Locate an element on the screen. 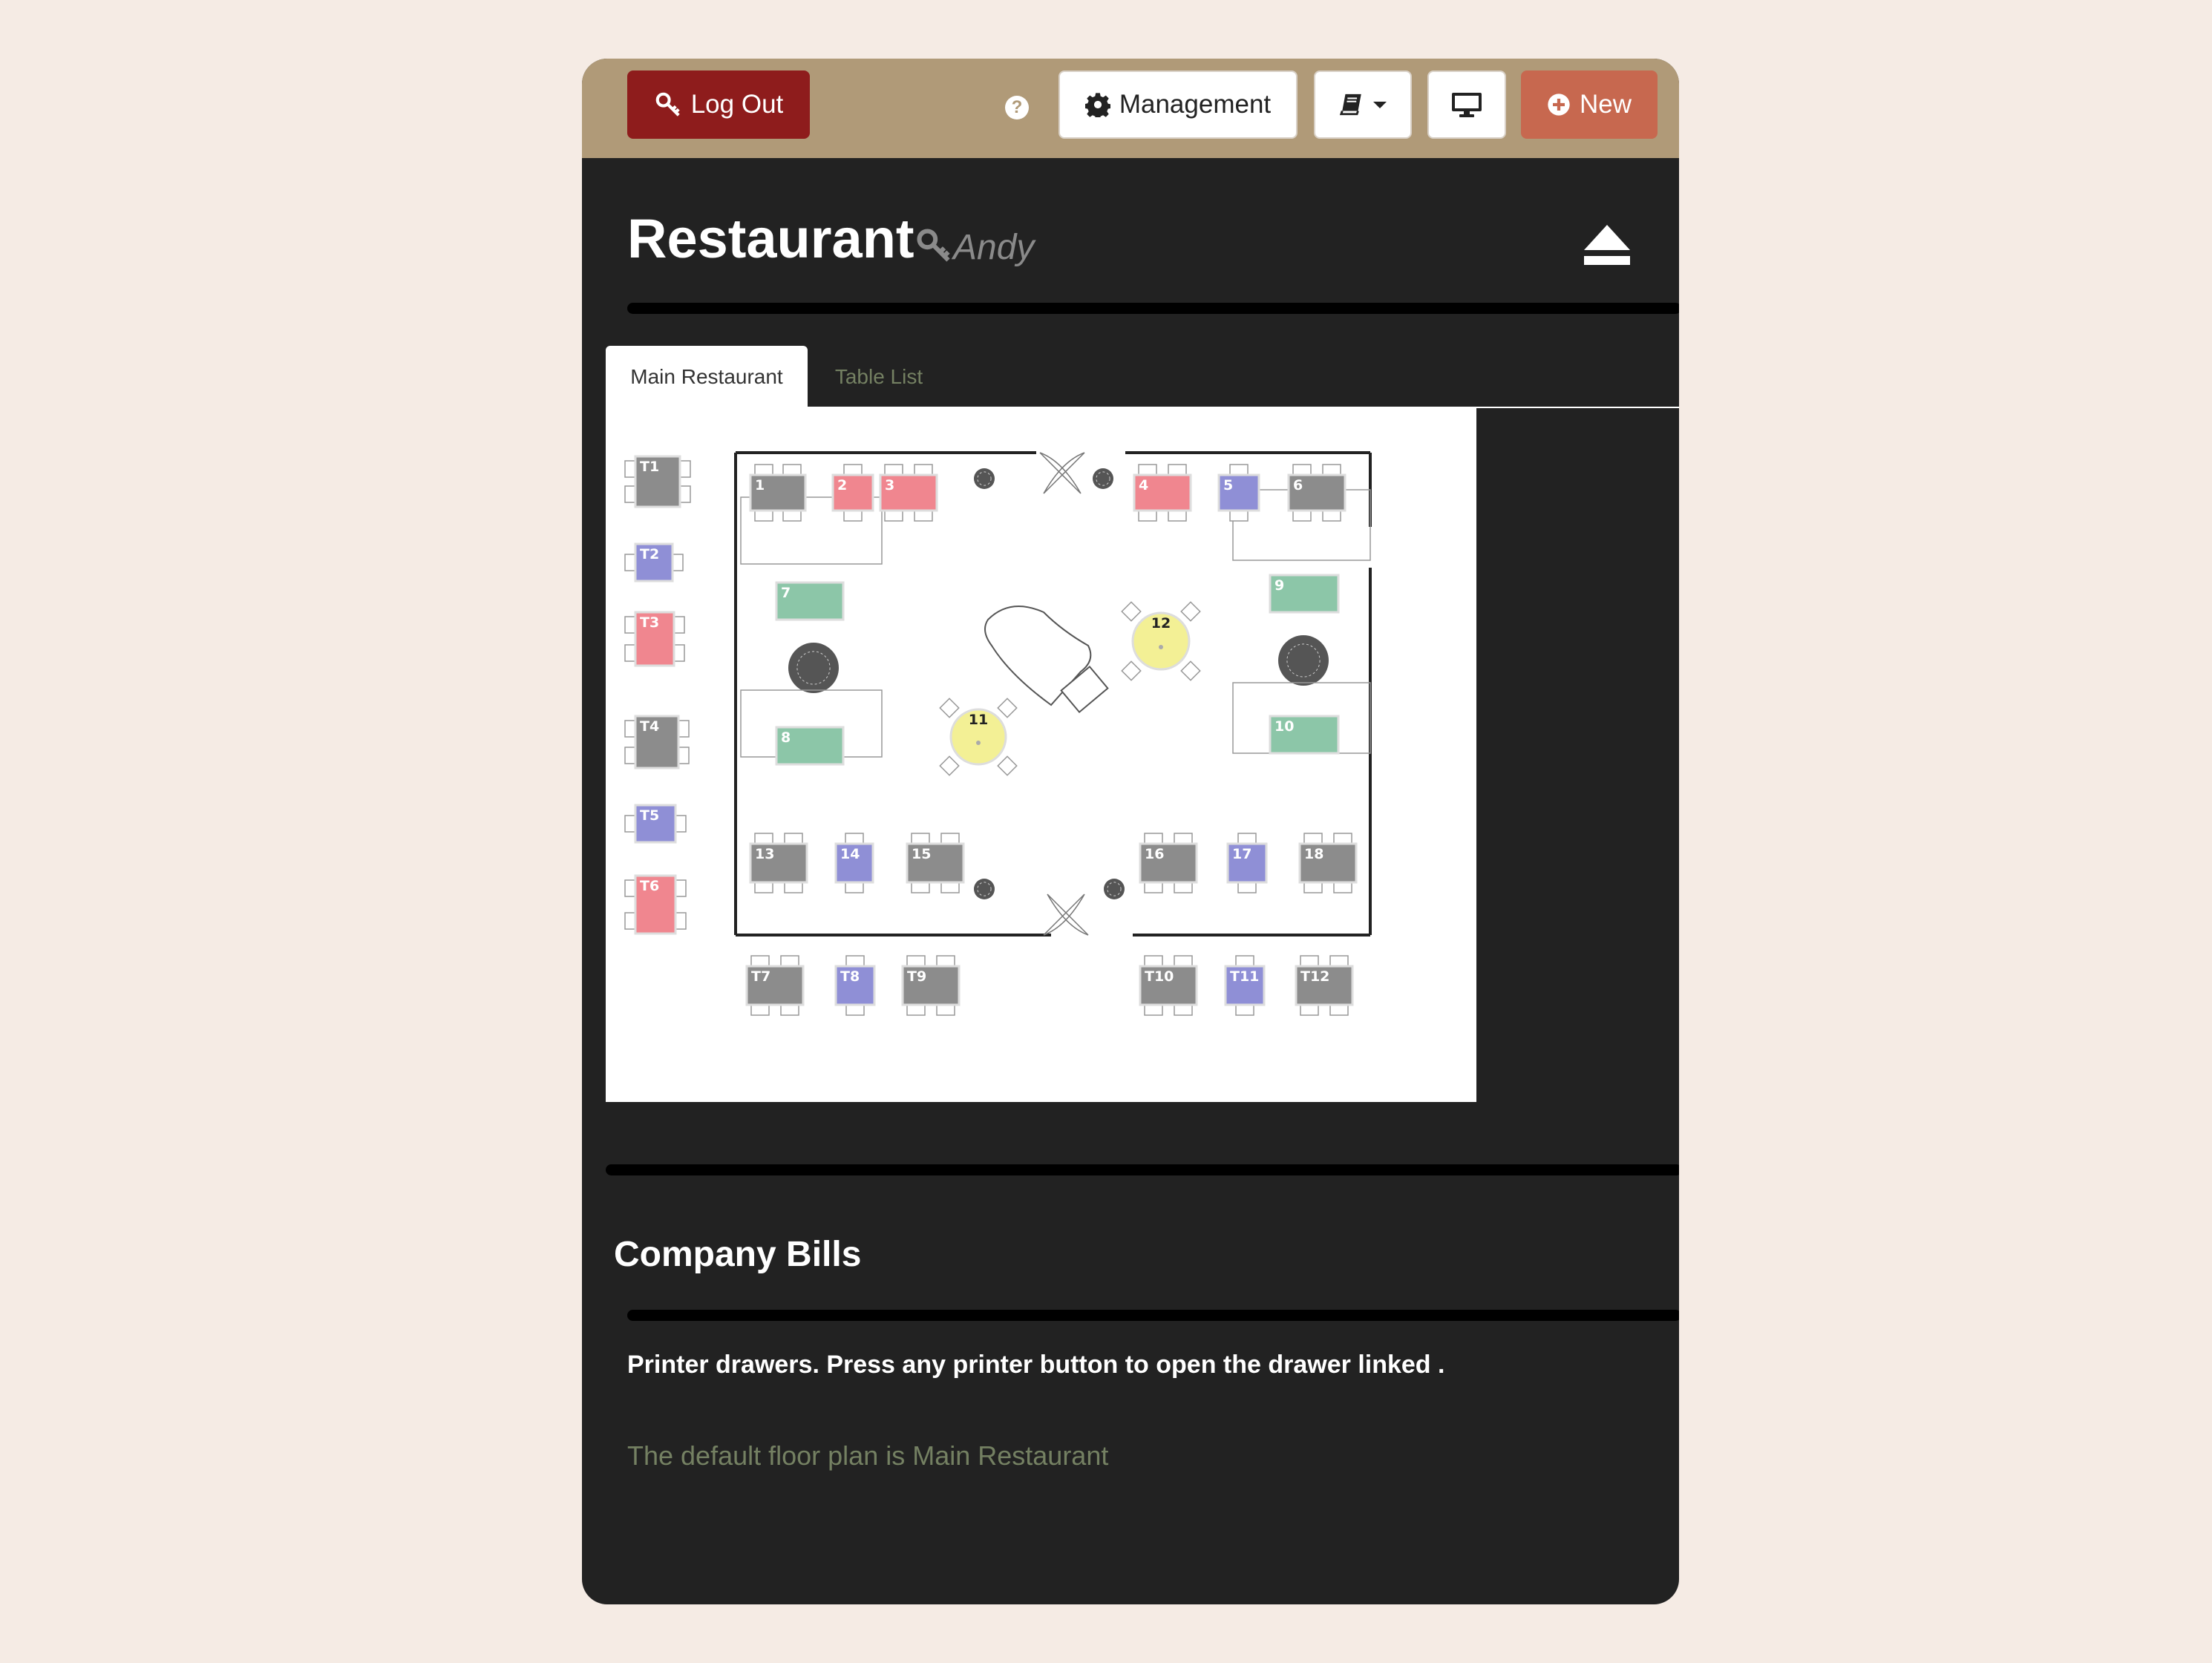  table-18: 18 is located at coordinates (1328, 863).